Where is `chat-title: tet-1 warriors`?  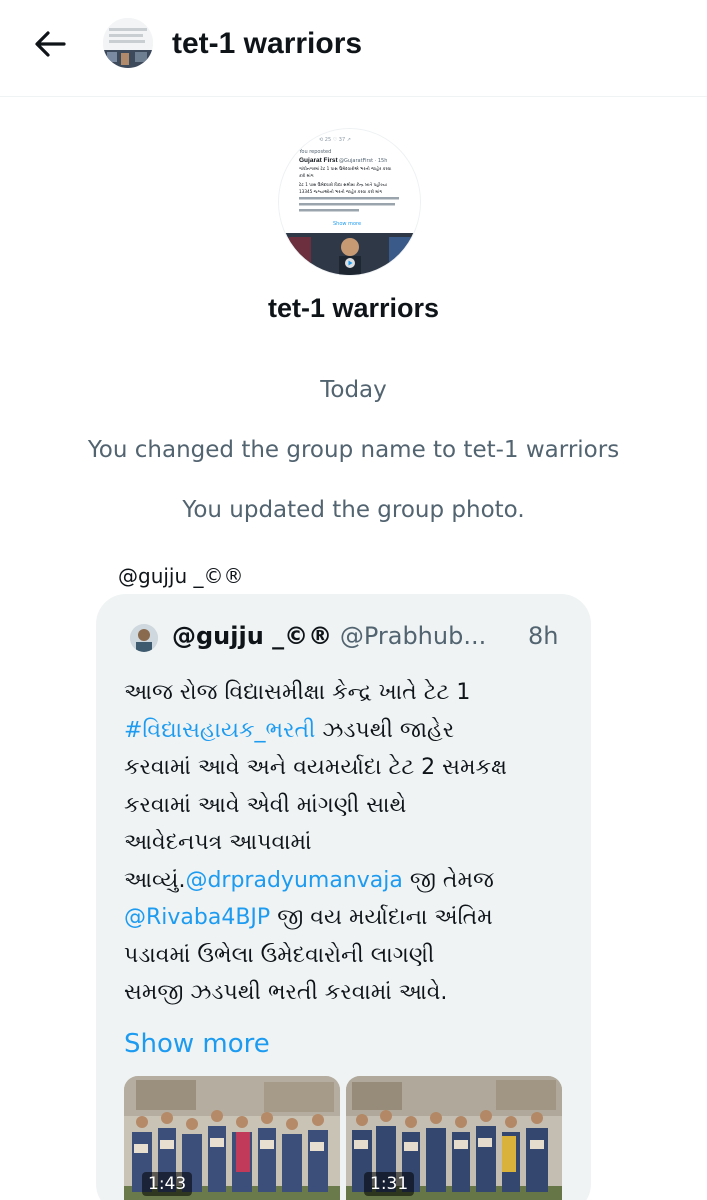
chat-title: tet-1 warriors is located at coordinates (267, 43).